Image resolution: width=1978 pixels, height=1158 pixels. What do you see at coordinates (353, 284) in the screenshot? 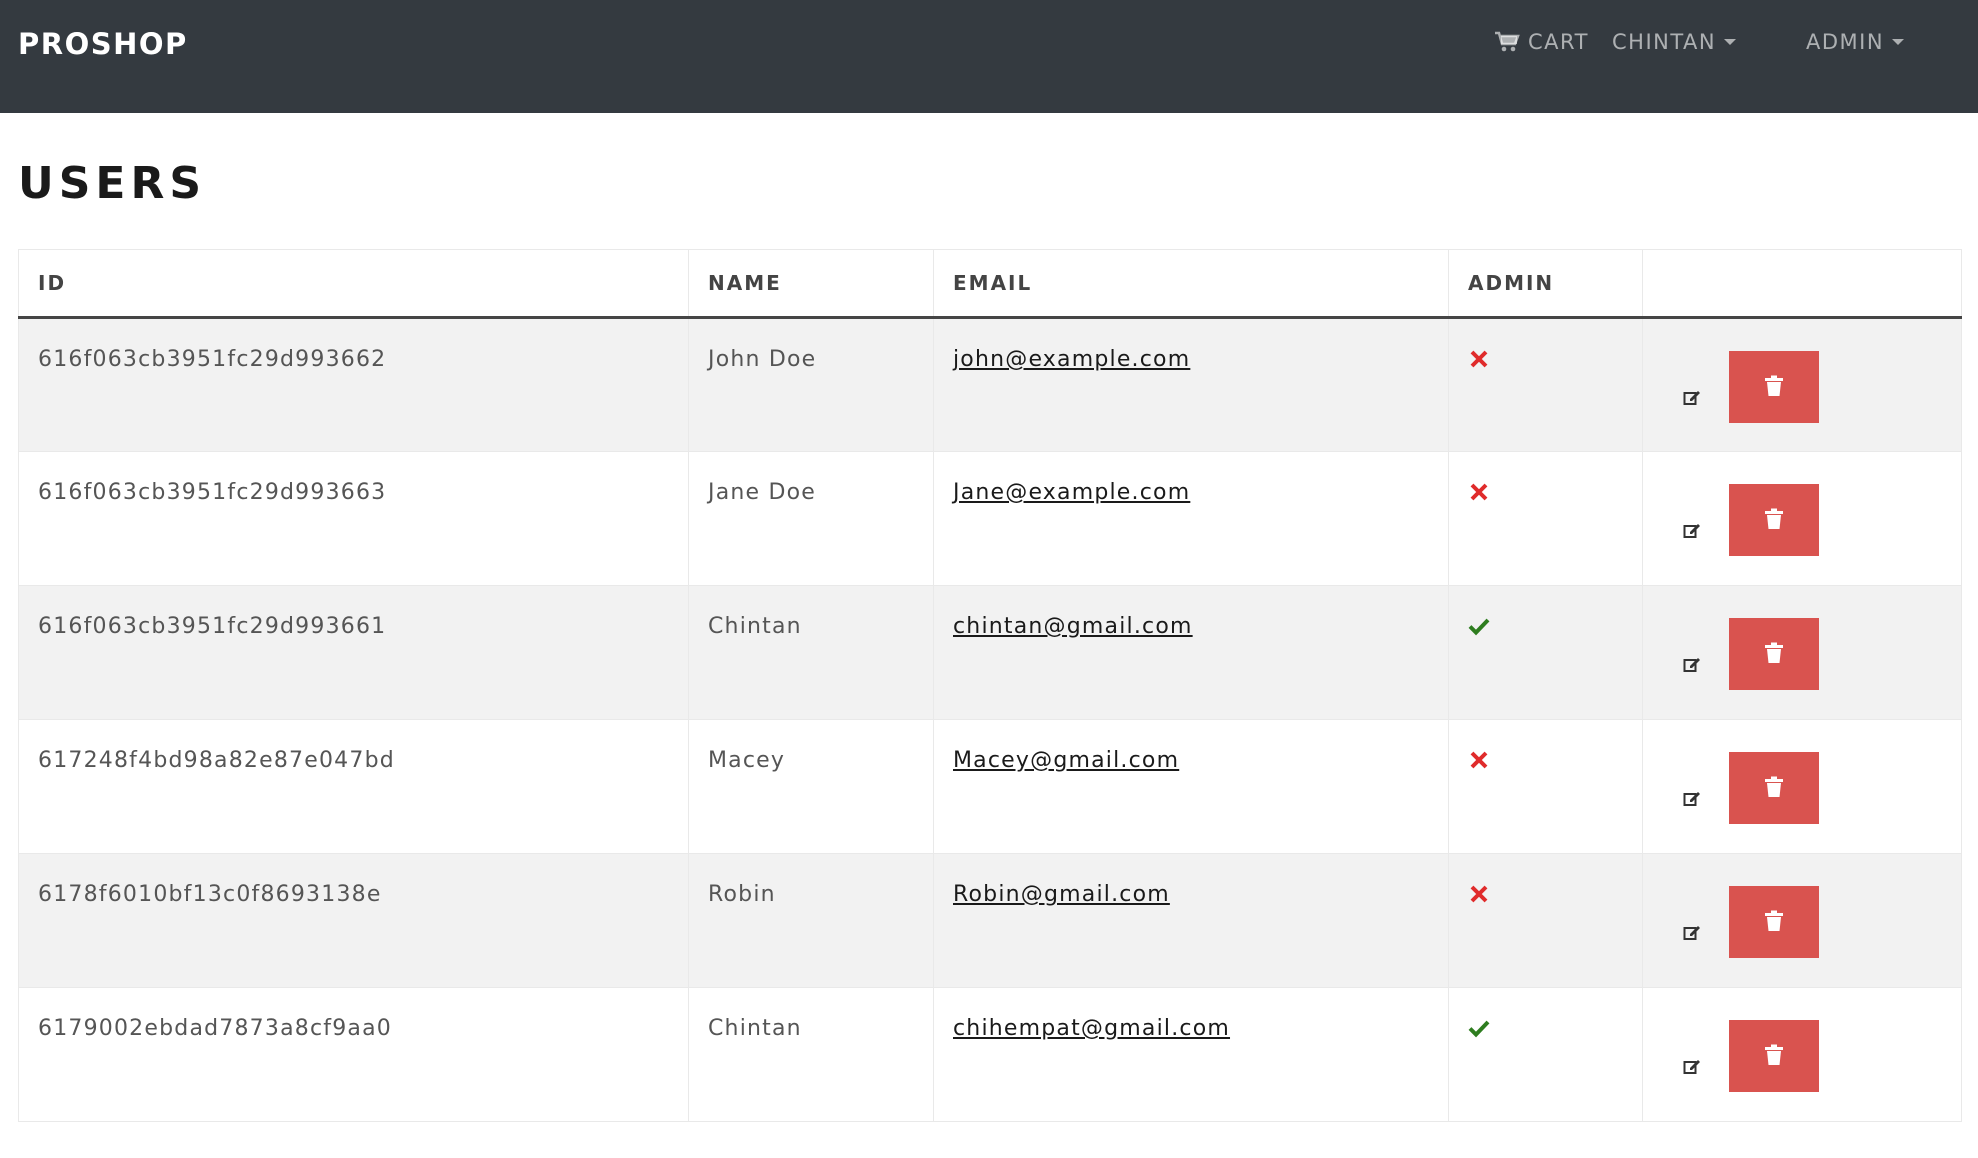
I see `column-header-id: ID` at bounding box center [353, 284].